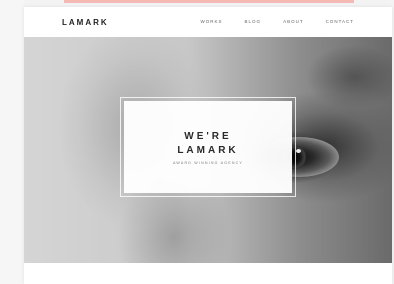  Describe the element at coordinates (212, 21) in the screenshot. I see `nav-link-works: WORKS` at that location.